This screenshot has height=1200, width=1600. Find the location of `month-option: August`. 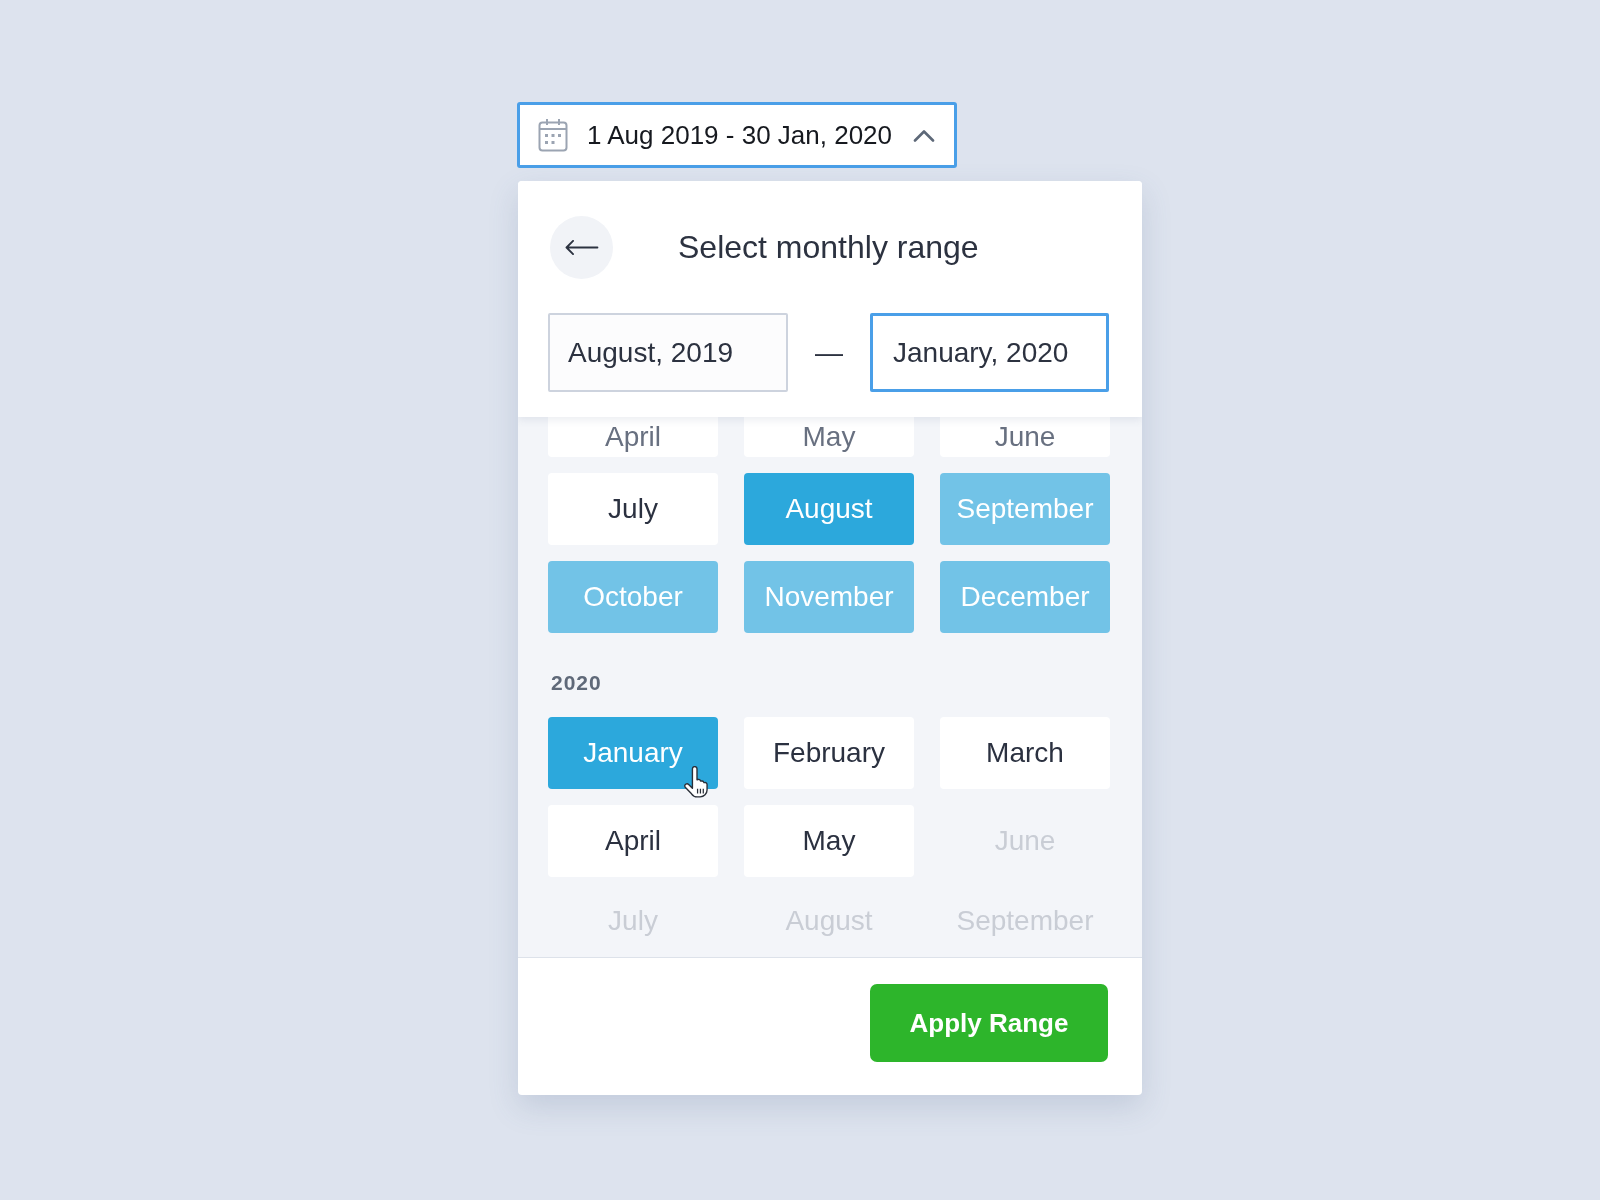

month-option: August is located at coordinates (829, 509).